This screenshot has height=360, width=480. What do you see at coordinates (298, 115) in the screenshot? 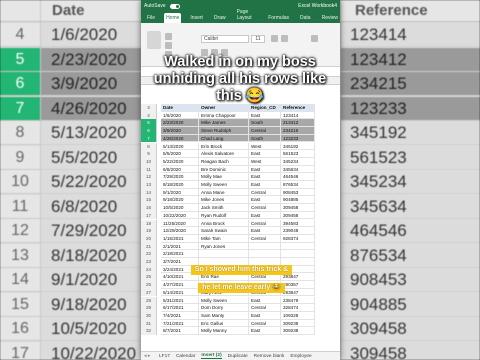
I see `reference-cell: 123414` at bounding box center [298, 115].